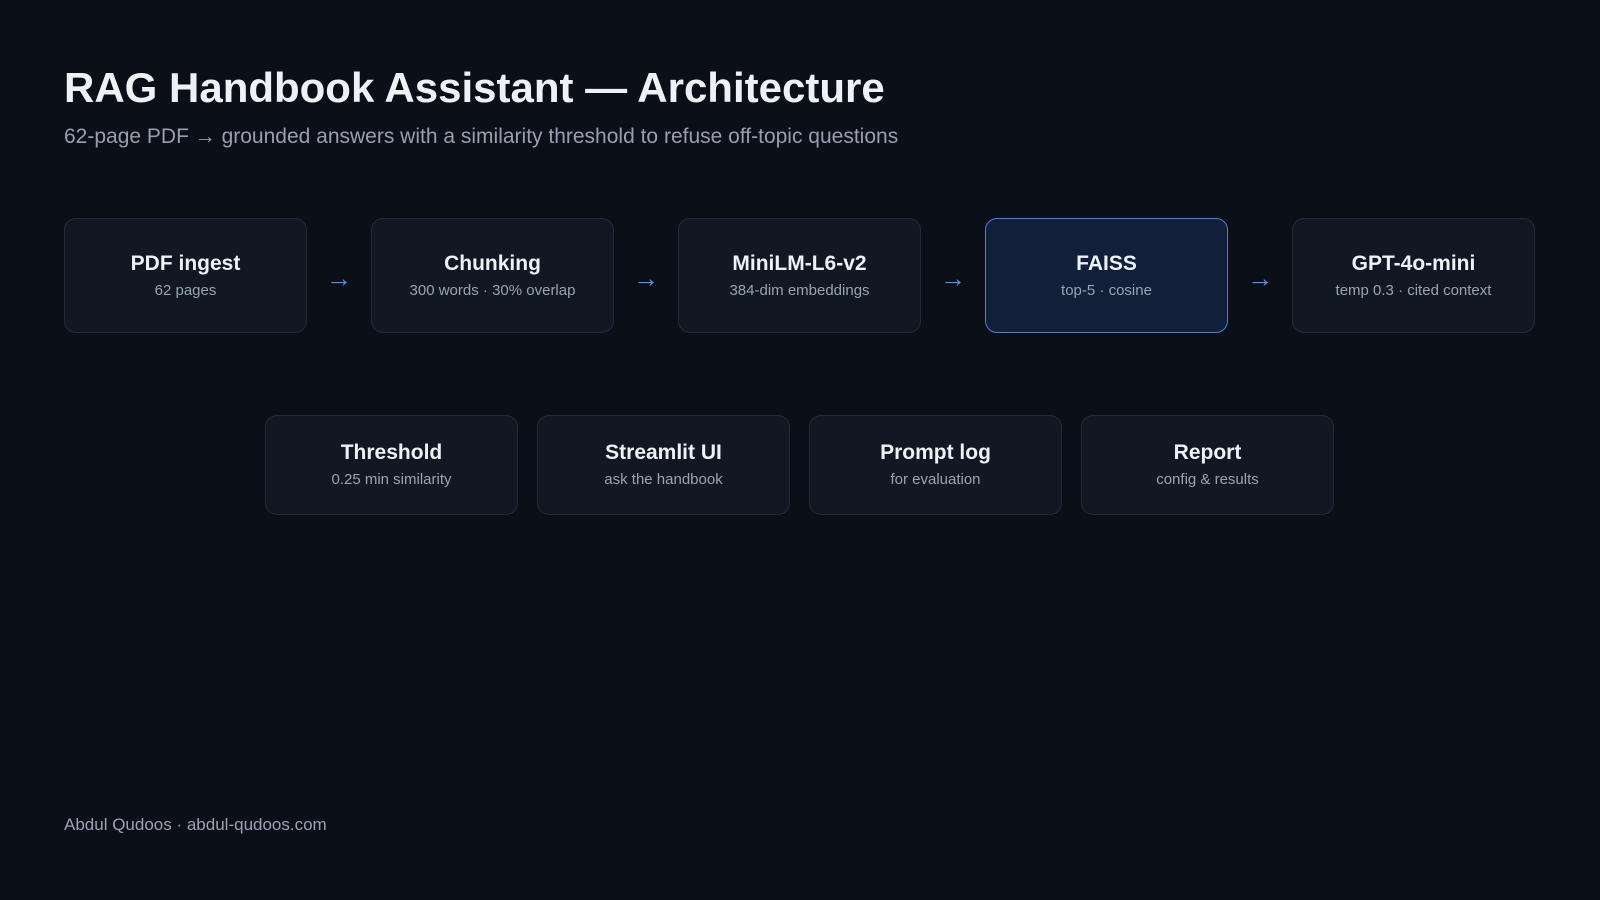  What do you see at coordinates (935, 465) in the screenshot?
I see `component-prompt-log: Prompt log for evaluation` at bounding box center [935, 465].